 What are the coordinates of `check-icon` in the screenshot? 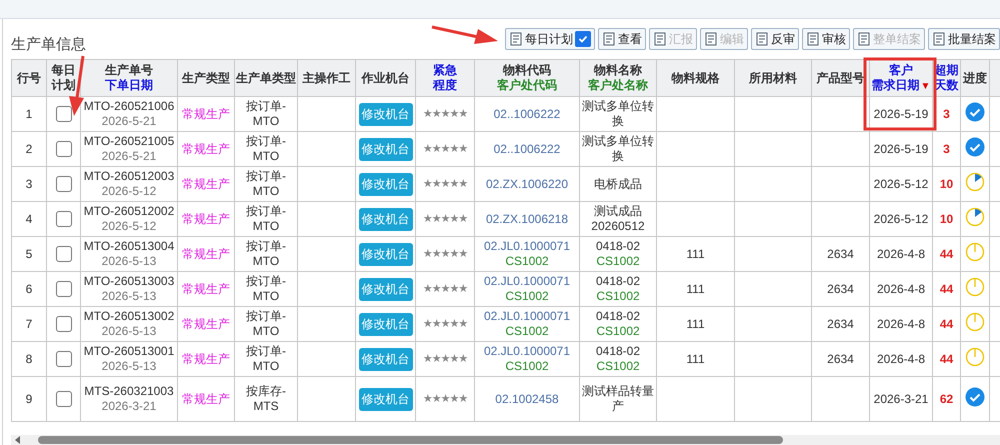 It's located at (583, 39).